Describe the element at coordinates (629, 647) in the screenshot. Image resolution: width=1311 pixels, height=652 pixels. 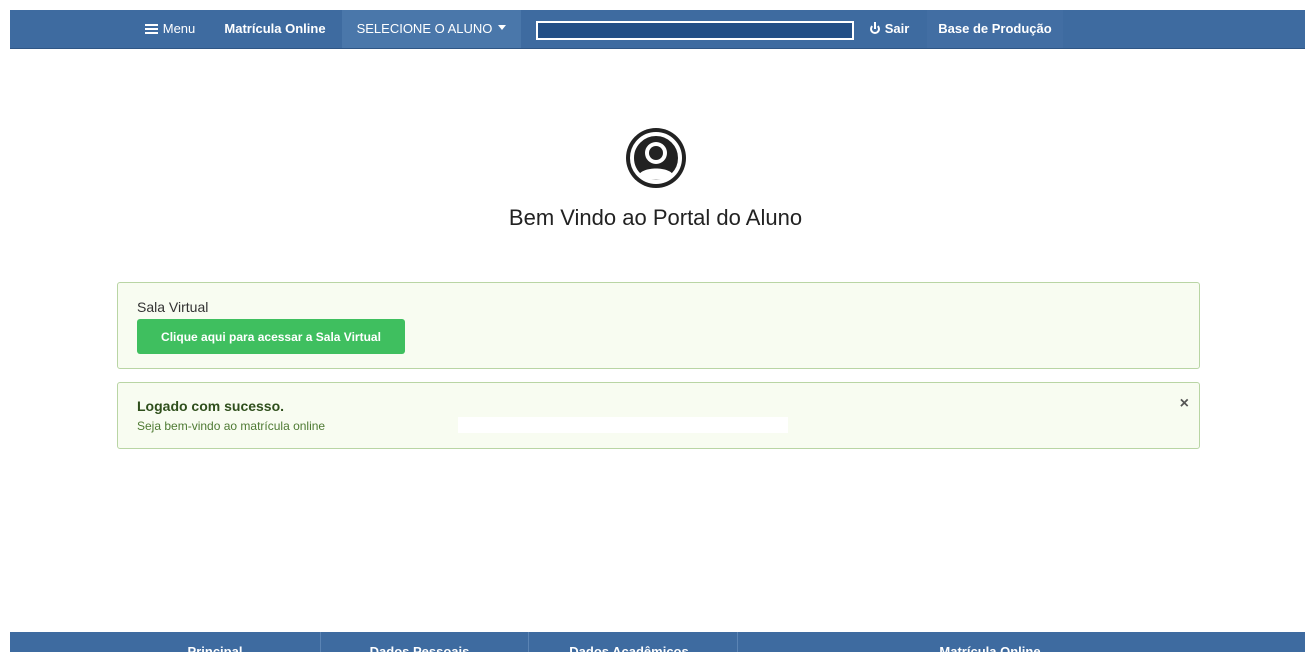
I see `footer-tab-dados-academicos: Dados Acadêmicos` at that location.